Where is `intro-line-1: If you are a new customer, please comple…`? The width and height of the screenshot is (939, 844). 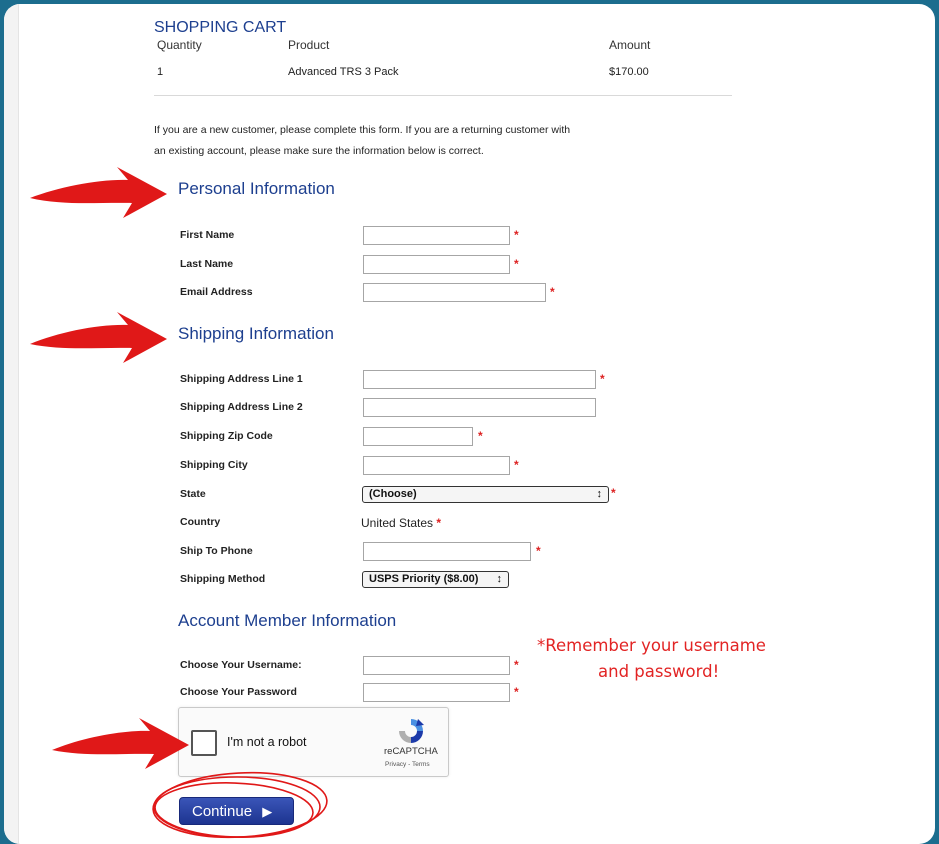
intro-line-1: If you are a new customer, please comple… is located at coordinates (362, 130).